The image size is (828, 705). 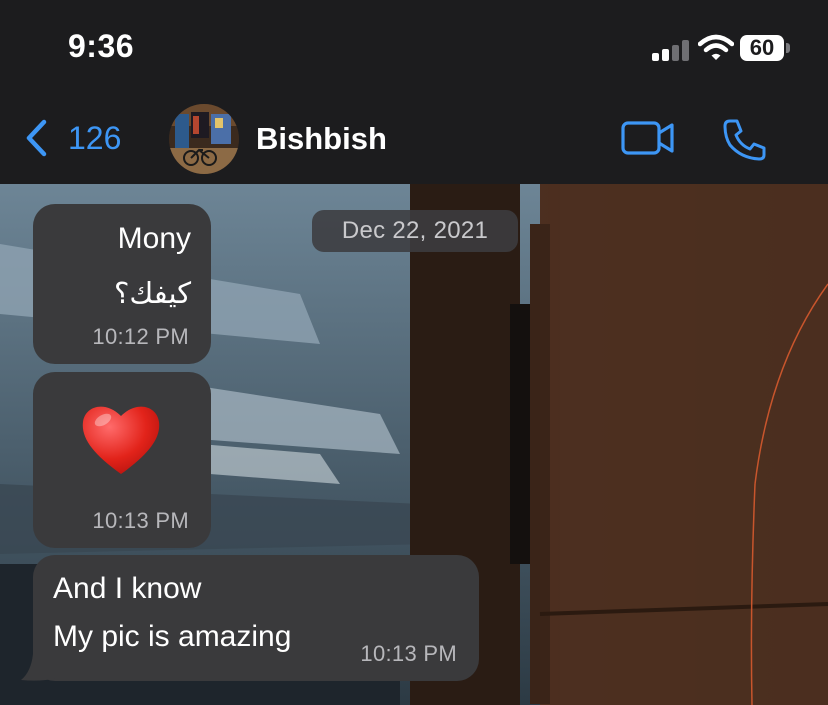 I want to click on message-bubble: And I know My pic is amazing 10:13 PM, so click(x=256, y=618).